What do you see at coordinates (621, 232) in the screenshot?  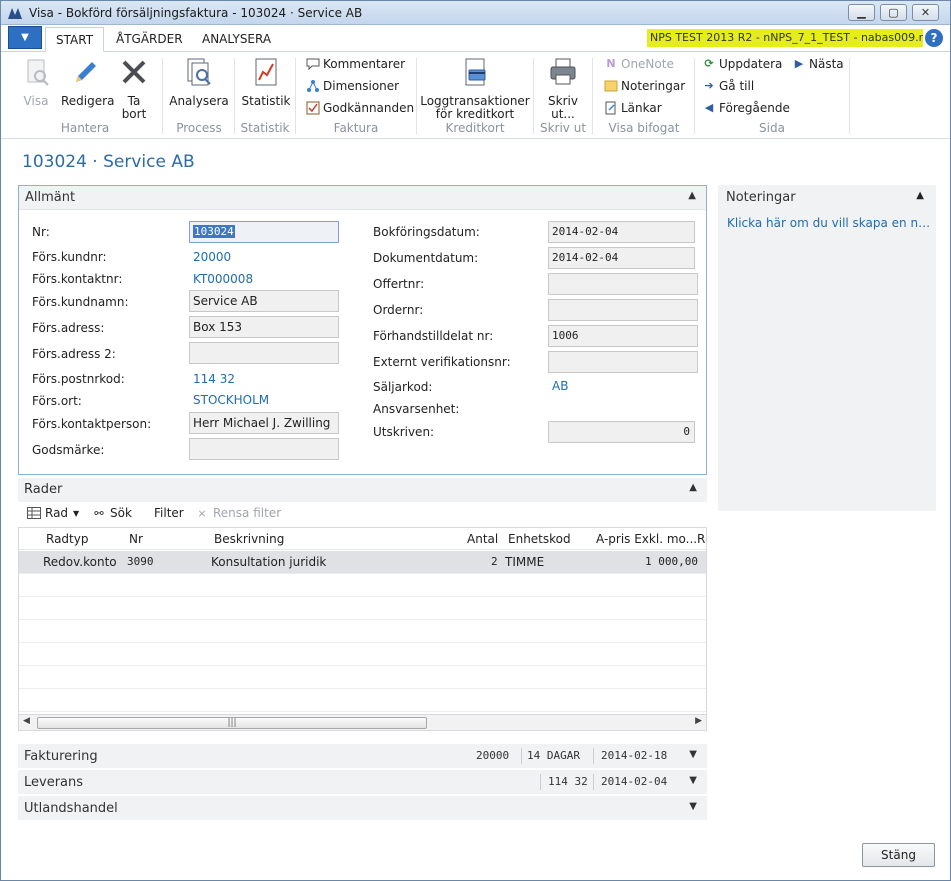 I see `field-bokforingsdatum: 2014-02-04` at bounding box center [621, 232].